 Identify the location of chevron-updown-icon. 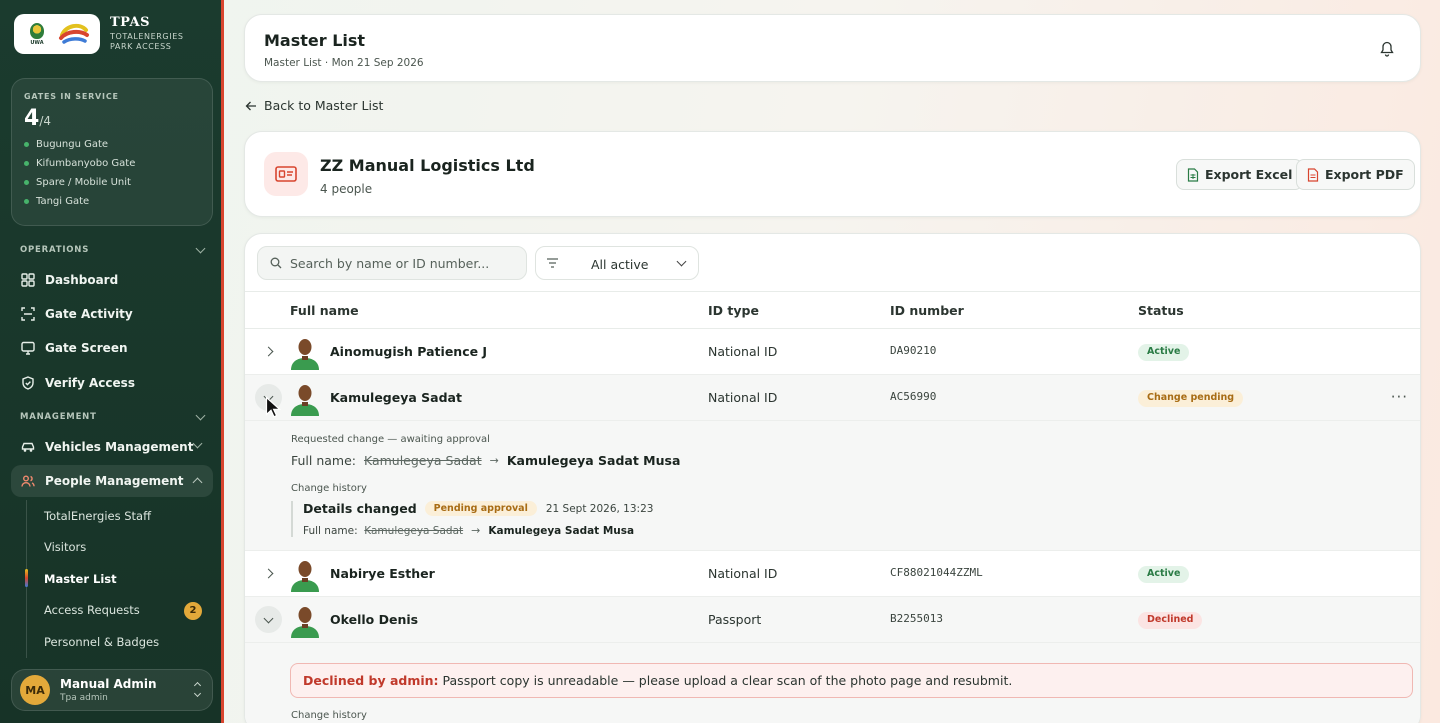
(197, 689).